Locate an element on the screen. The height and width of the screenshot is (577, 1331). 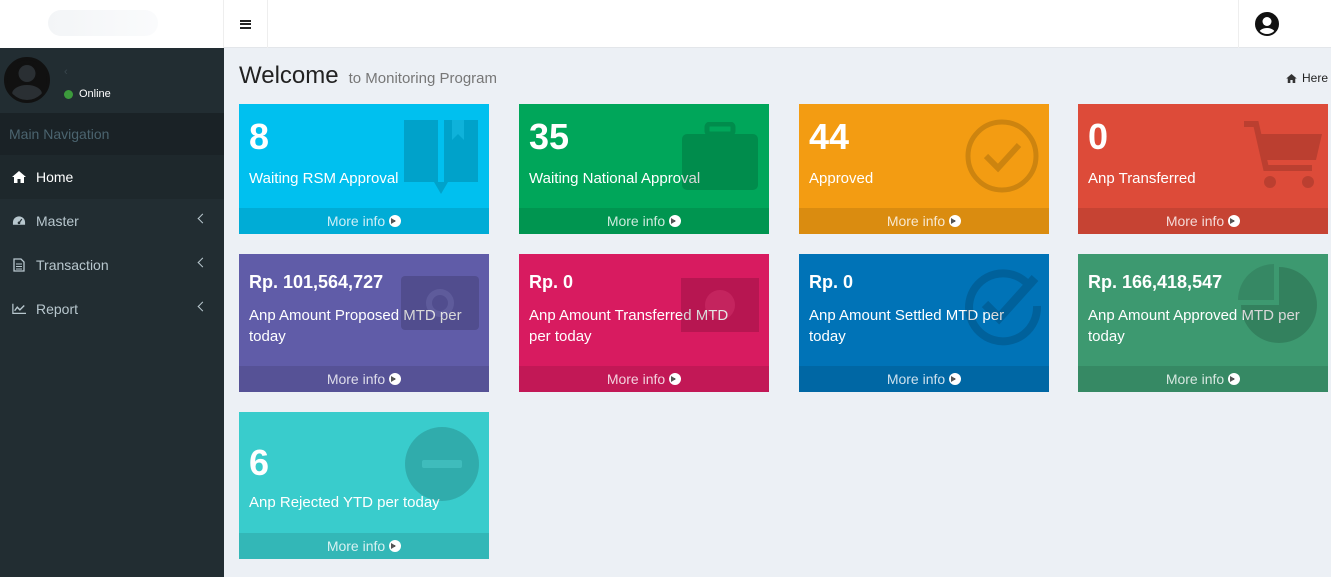
status-dot-icon is located at coordinates (68, 94).